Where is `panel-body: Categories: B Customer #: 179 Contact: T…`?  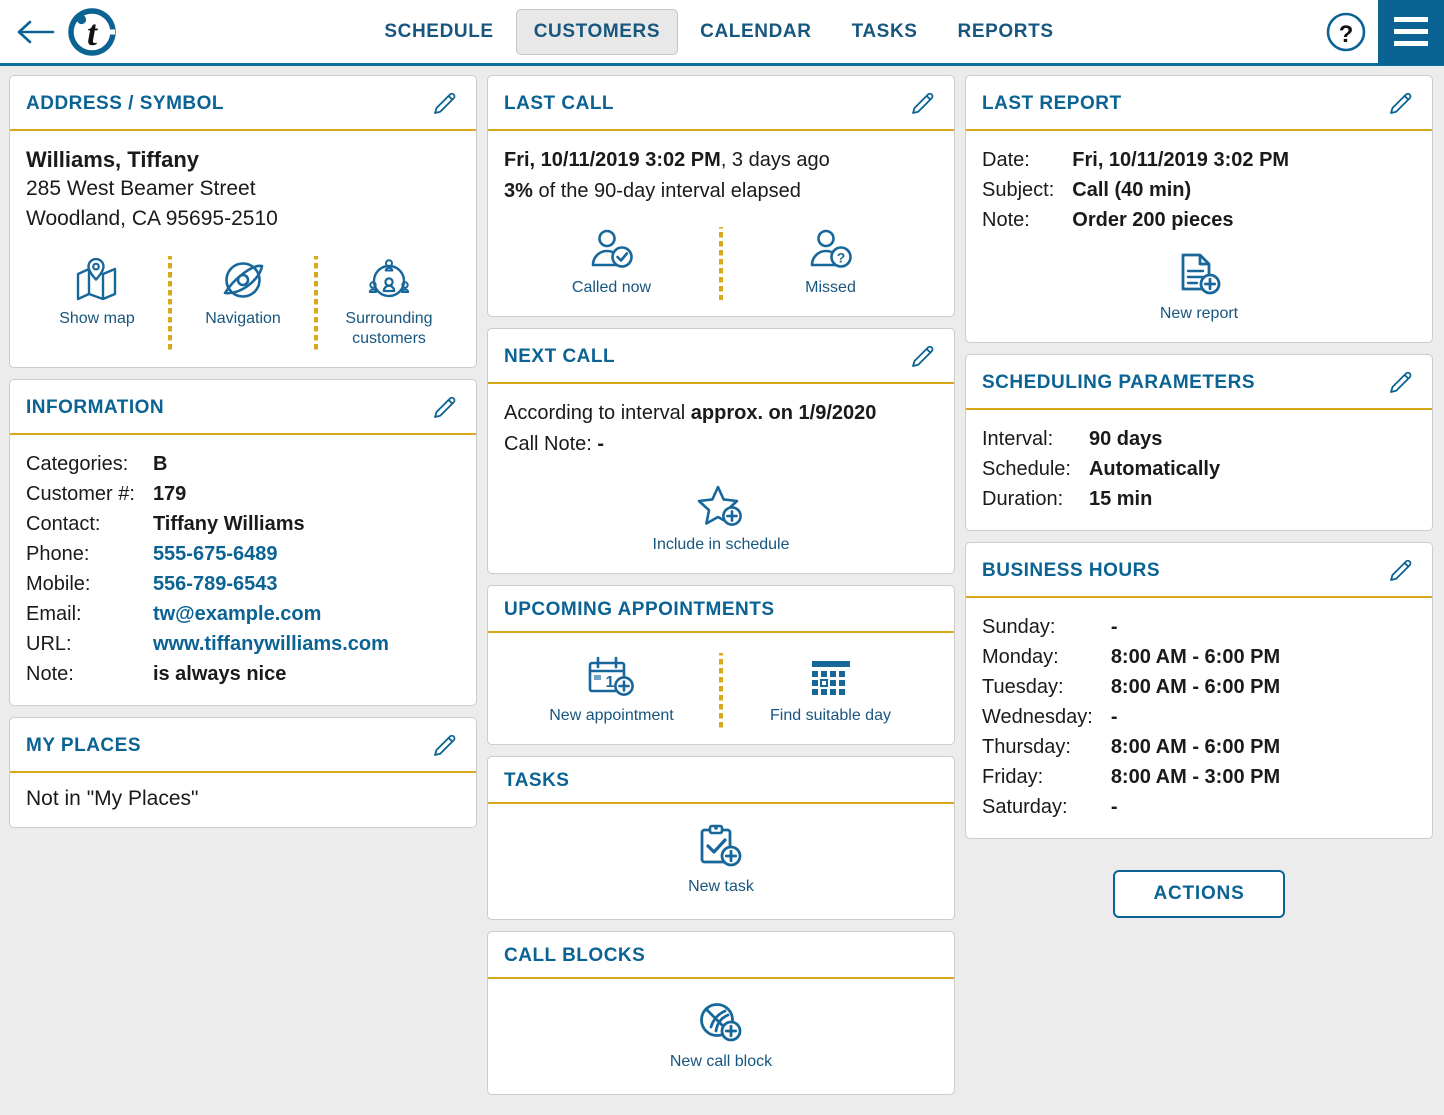 panel-body: Categories: B Customer #: 179 Contact: T… is located at coordinates (243, 570).